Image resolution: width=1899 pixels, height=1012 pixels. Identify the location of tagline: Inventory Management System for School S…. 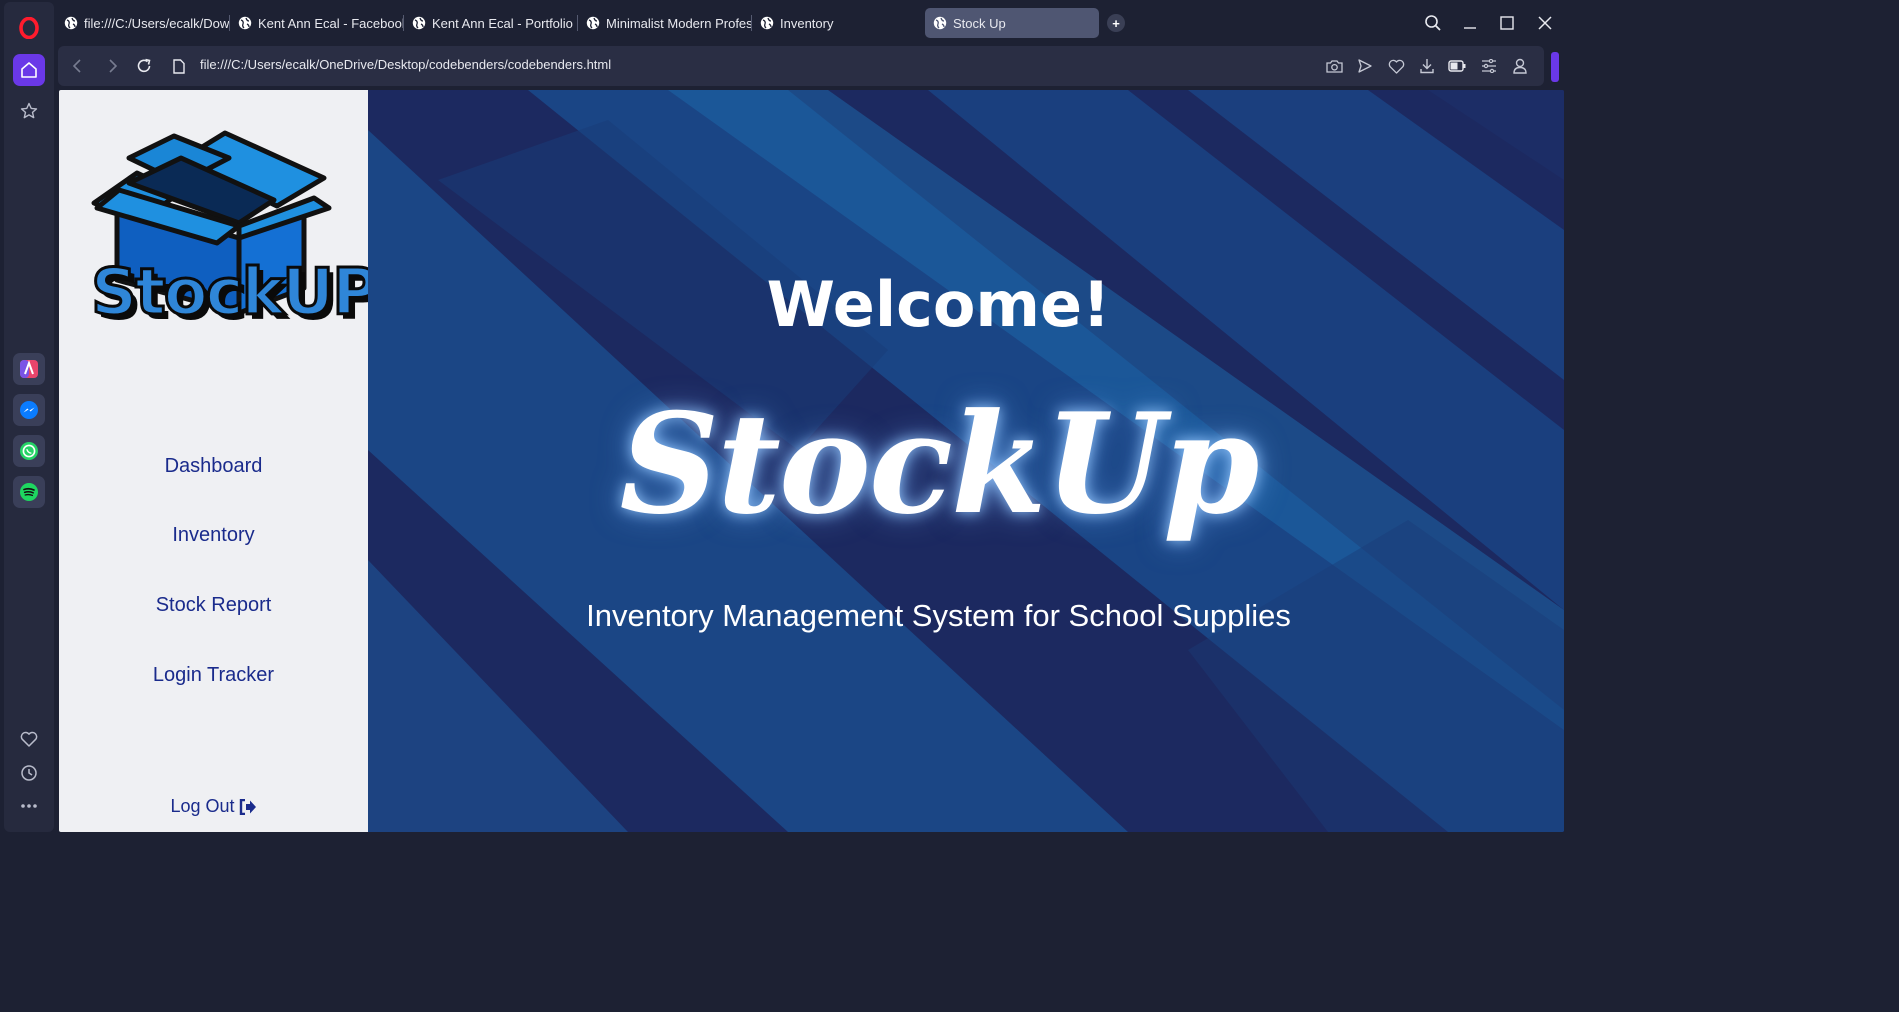
(938, 615).